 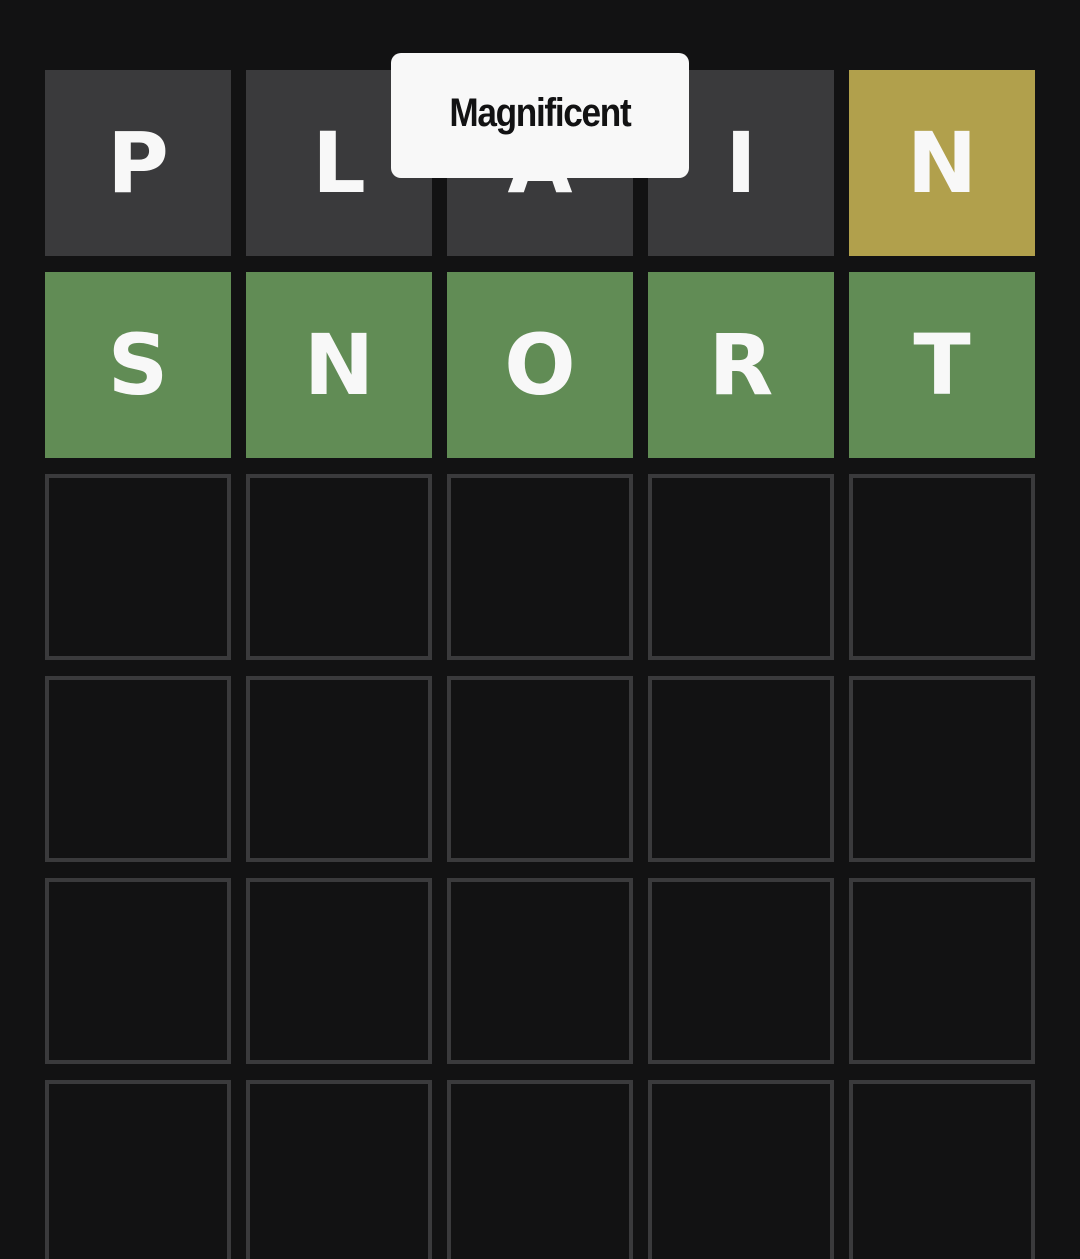 I want to click on letter-tile: O, so click(x=540, y=365).